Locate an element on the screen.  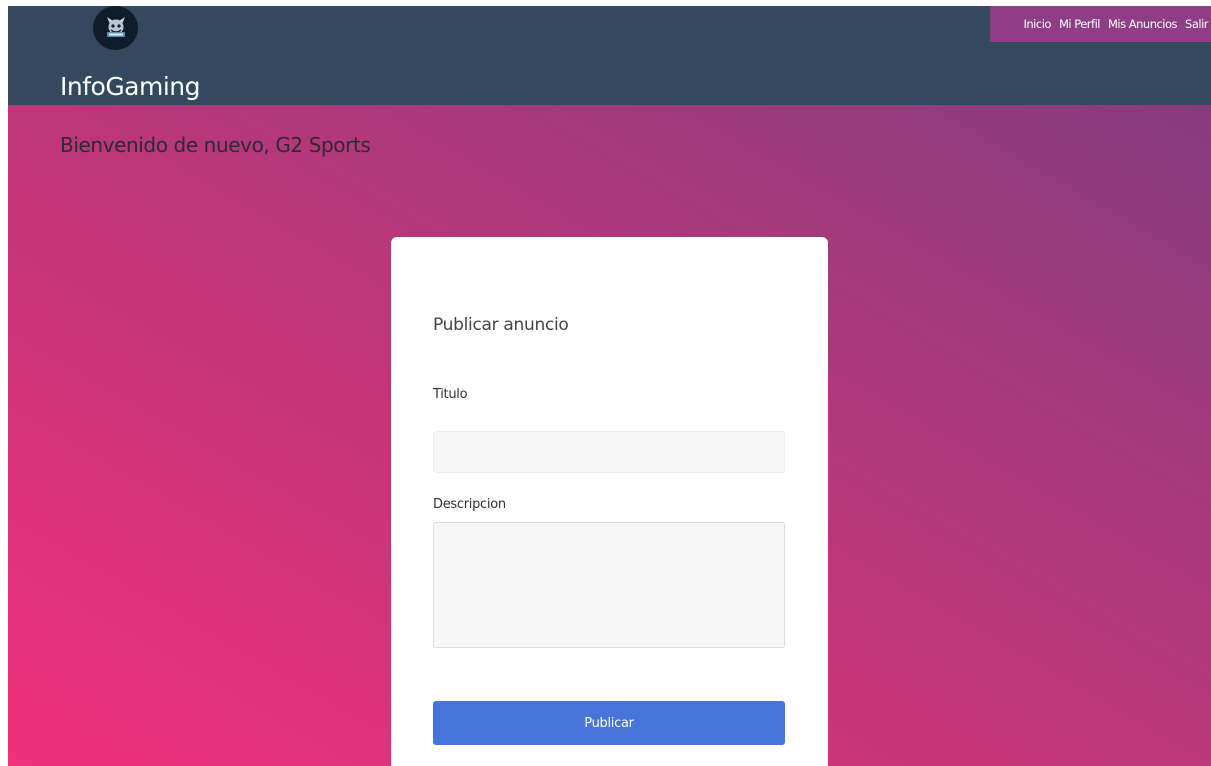
gaming-mascot-icon is located at coordinates (115, 27).